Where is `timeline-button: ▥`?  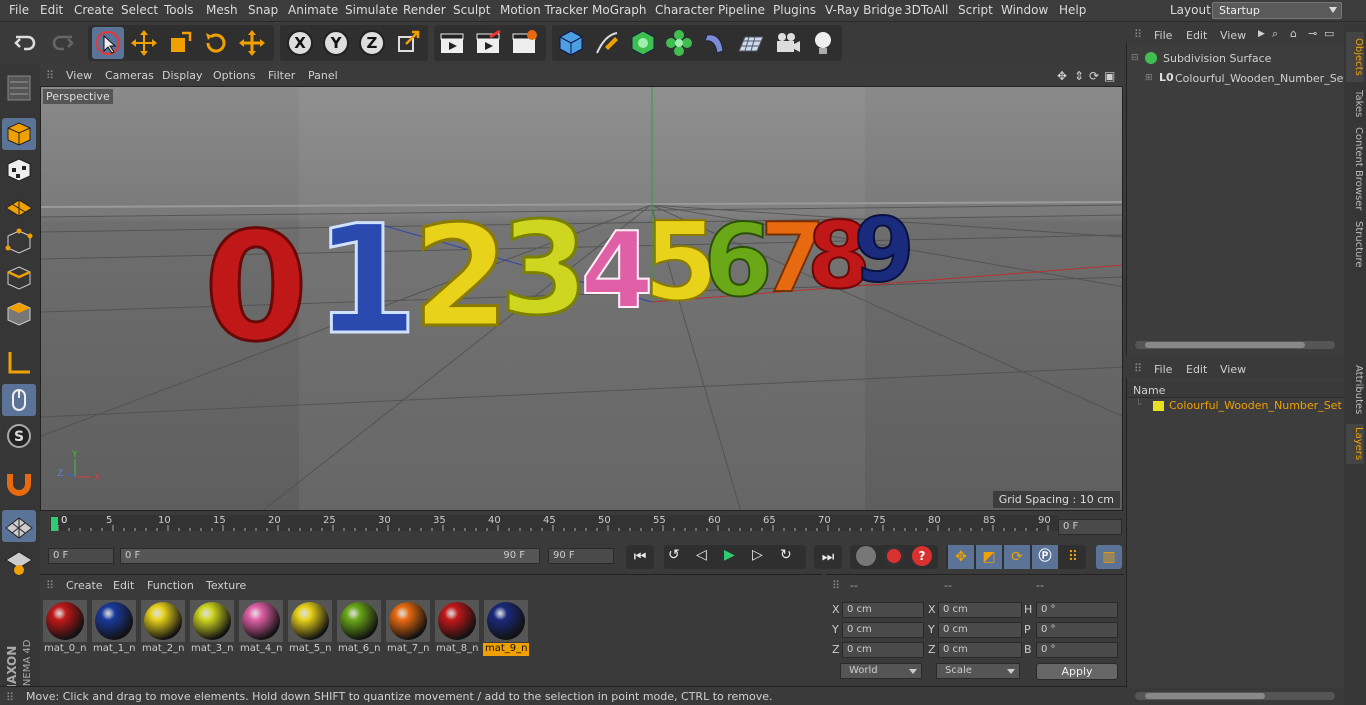 timeline-button: ▥ is located at coordinates (1109, 557).